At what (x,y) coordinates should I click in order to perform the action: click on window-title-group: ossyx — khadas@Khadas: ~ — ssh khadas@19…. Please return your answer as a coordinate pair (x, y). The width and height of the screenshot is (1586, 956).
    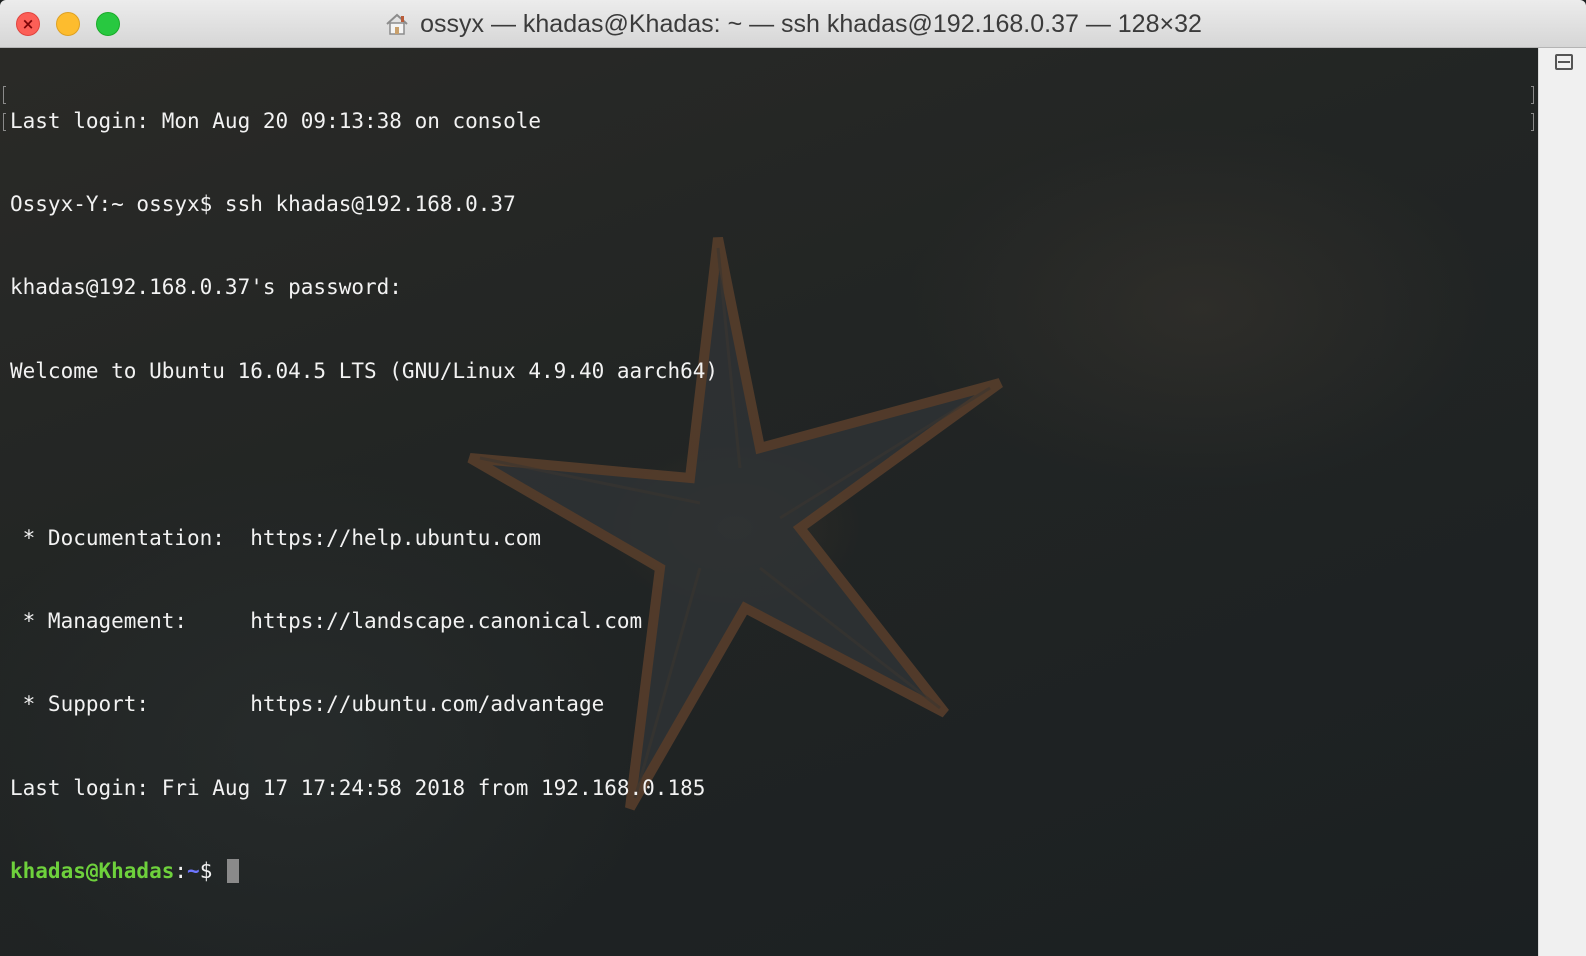
    Looking at the image, I should click on (793, 24).